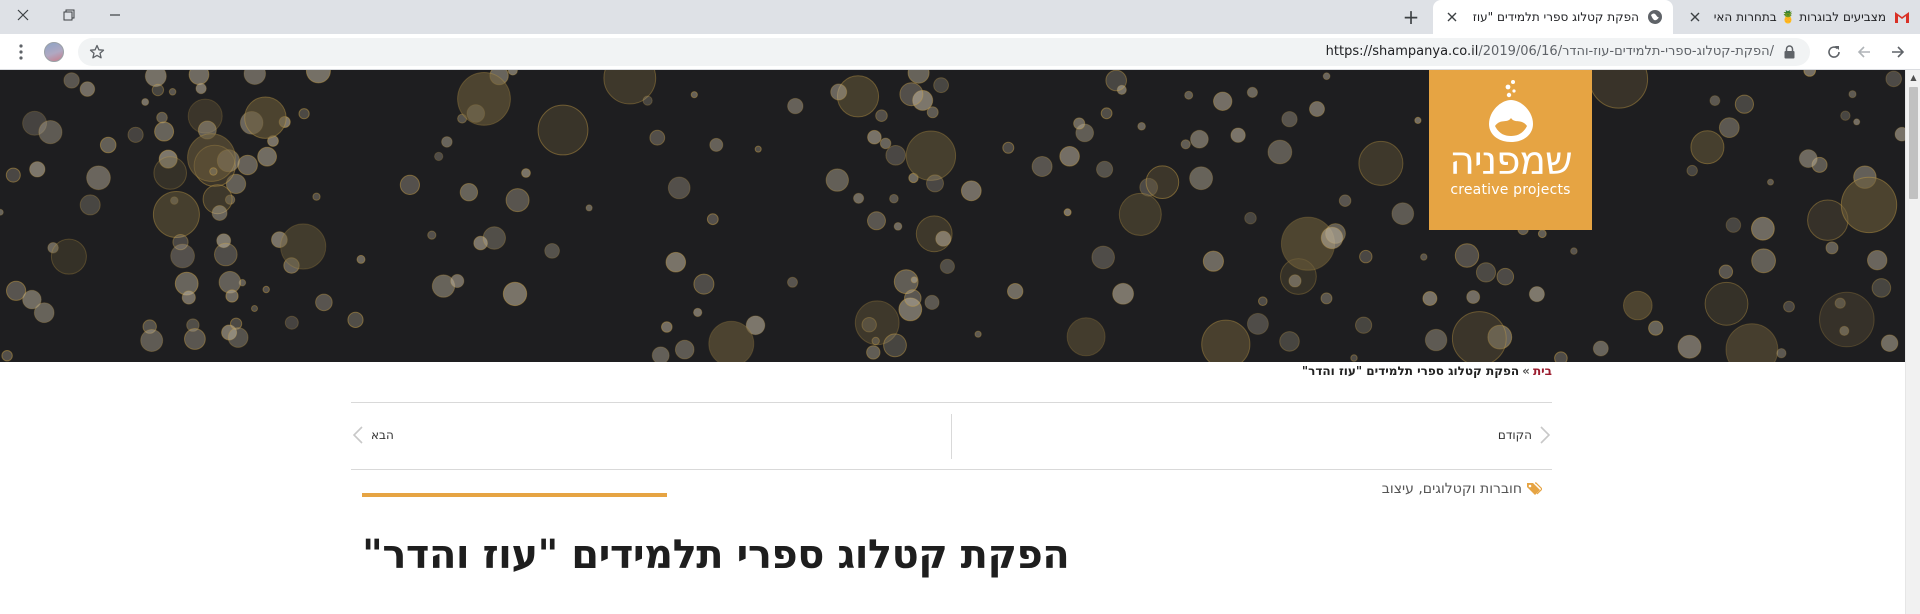  I want to click on plus-icon: +, so click(1411, 17).